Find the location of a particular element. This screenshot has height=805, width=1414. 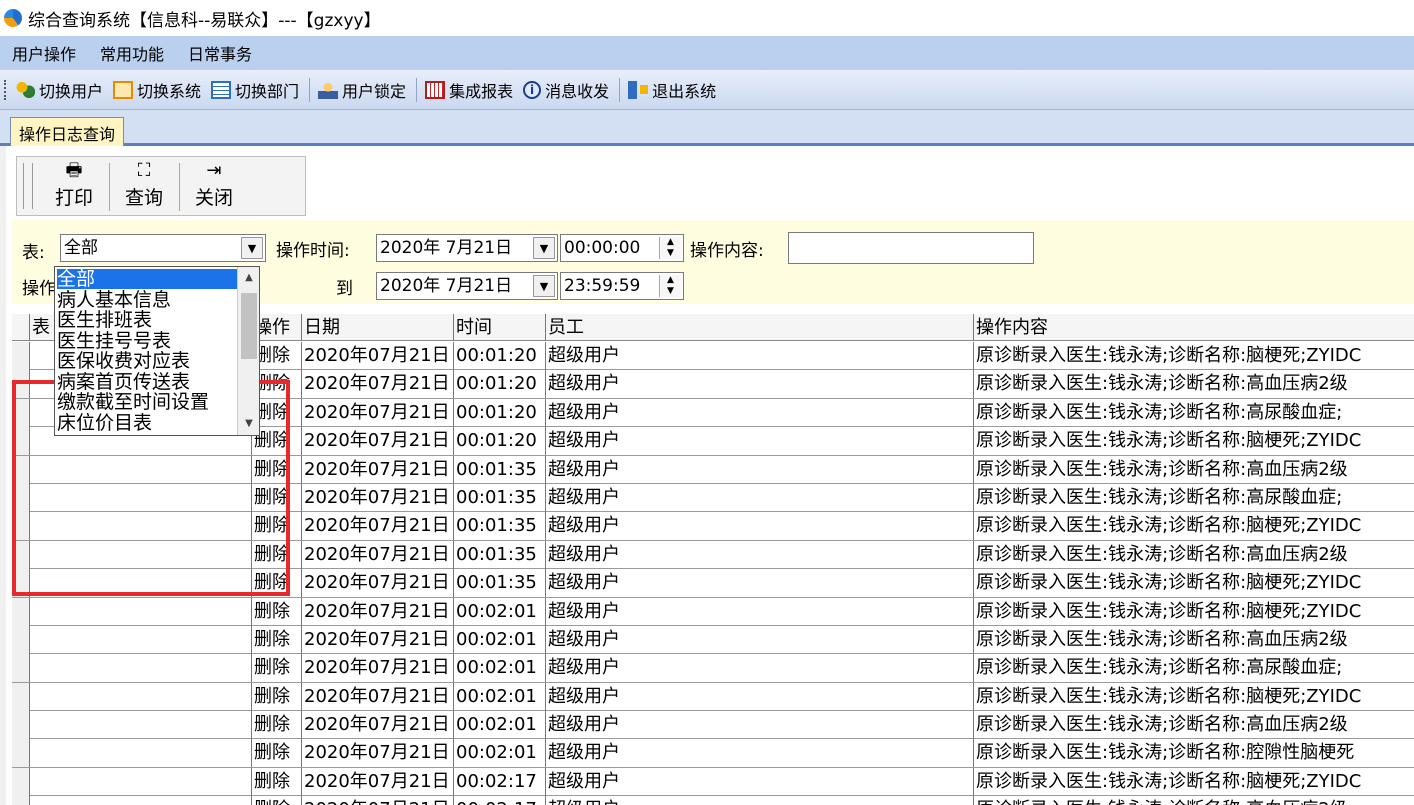

exit-button: 退出系统 is located at coordinates (673, 90).